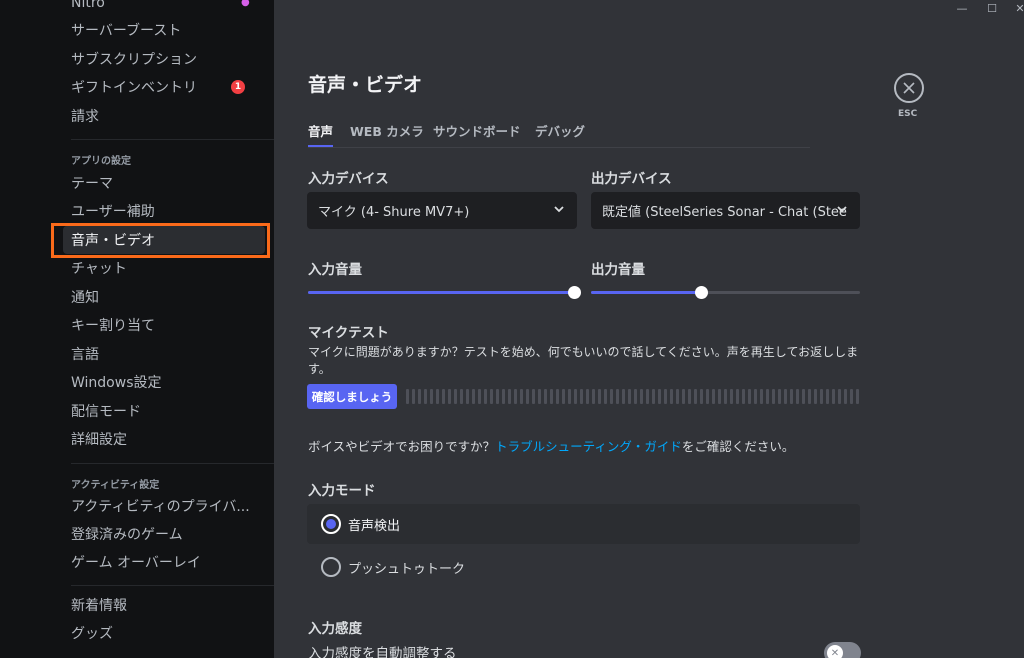 The image size is (1024, 658). Describe the element at coordinates (444, 292) in the screenshot. I see `input-volume-slider` at that location.